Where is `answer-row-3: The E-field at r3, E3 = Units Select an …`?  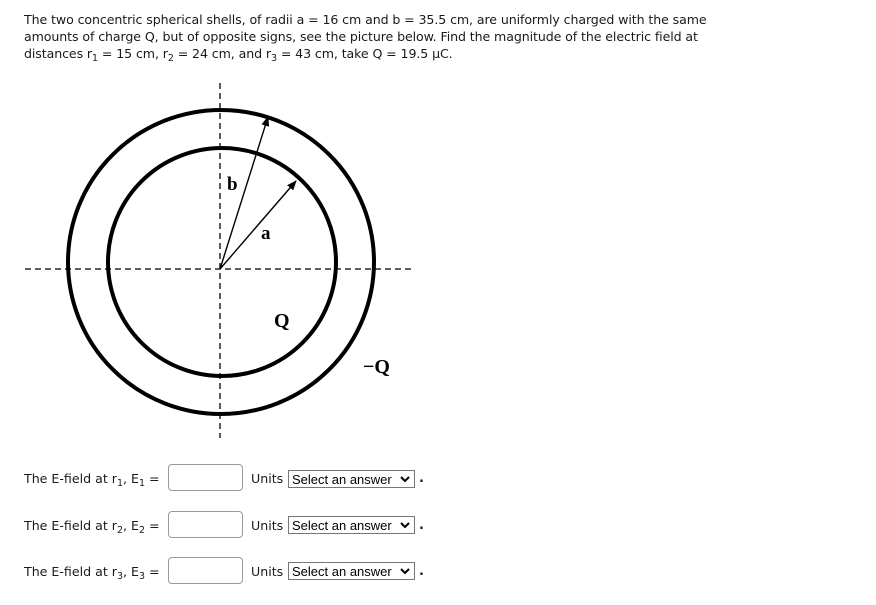
answer-row-3: The E-field at r3, E3 = Units Select an … is located at coordinates (224, 571).